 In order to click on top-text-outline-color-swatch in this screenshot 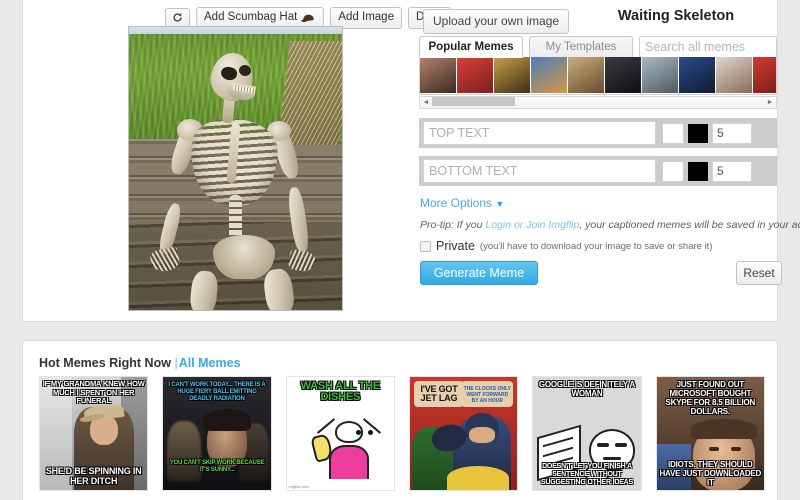, I will do `click(698, 133)`.